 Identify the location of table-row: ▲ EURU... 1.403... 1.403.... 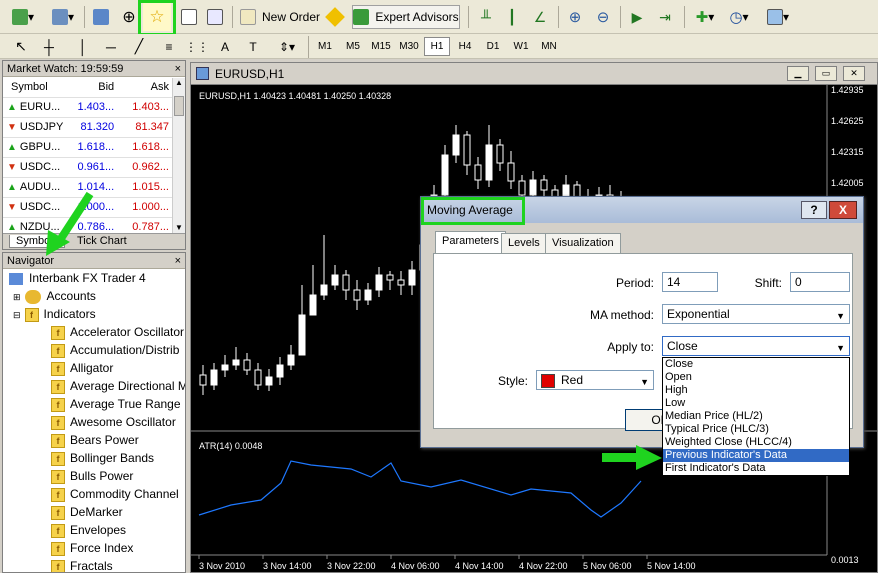
(88, 107).